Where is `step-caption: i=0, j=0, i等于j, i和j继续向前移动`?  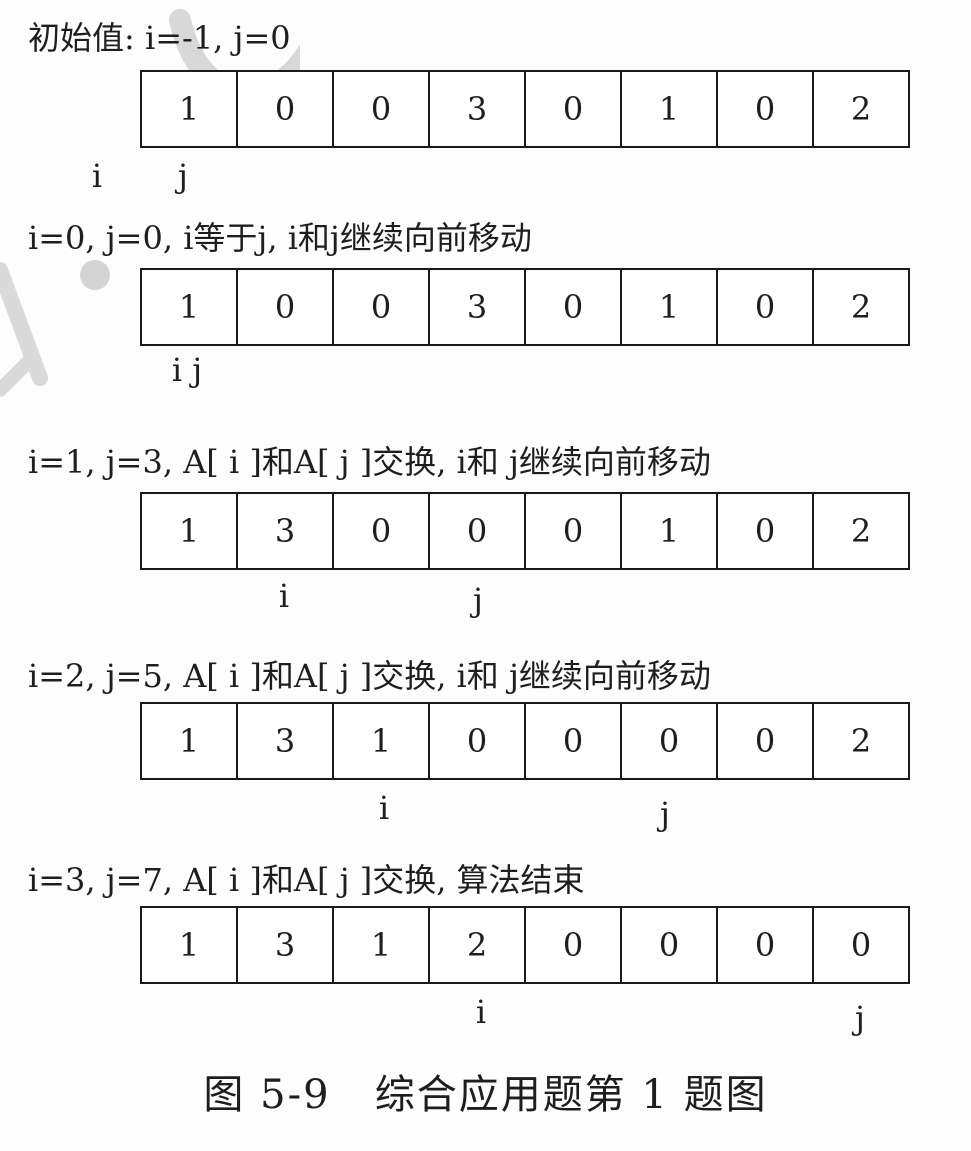
step-caption: i=0, j=0, i等于j, i和j继续向前移动 is located at coordinates (280, 238).